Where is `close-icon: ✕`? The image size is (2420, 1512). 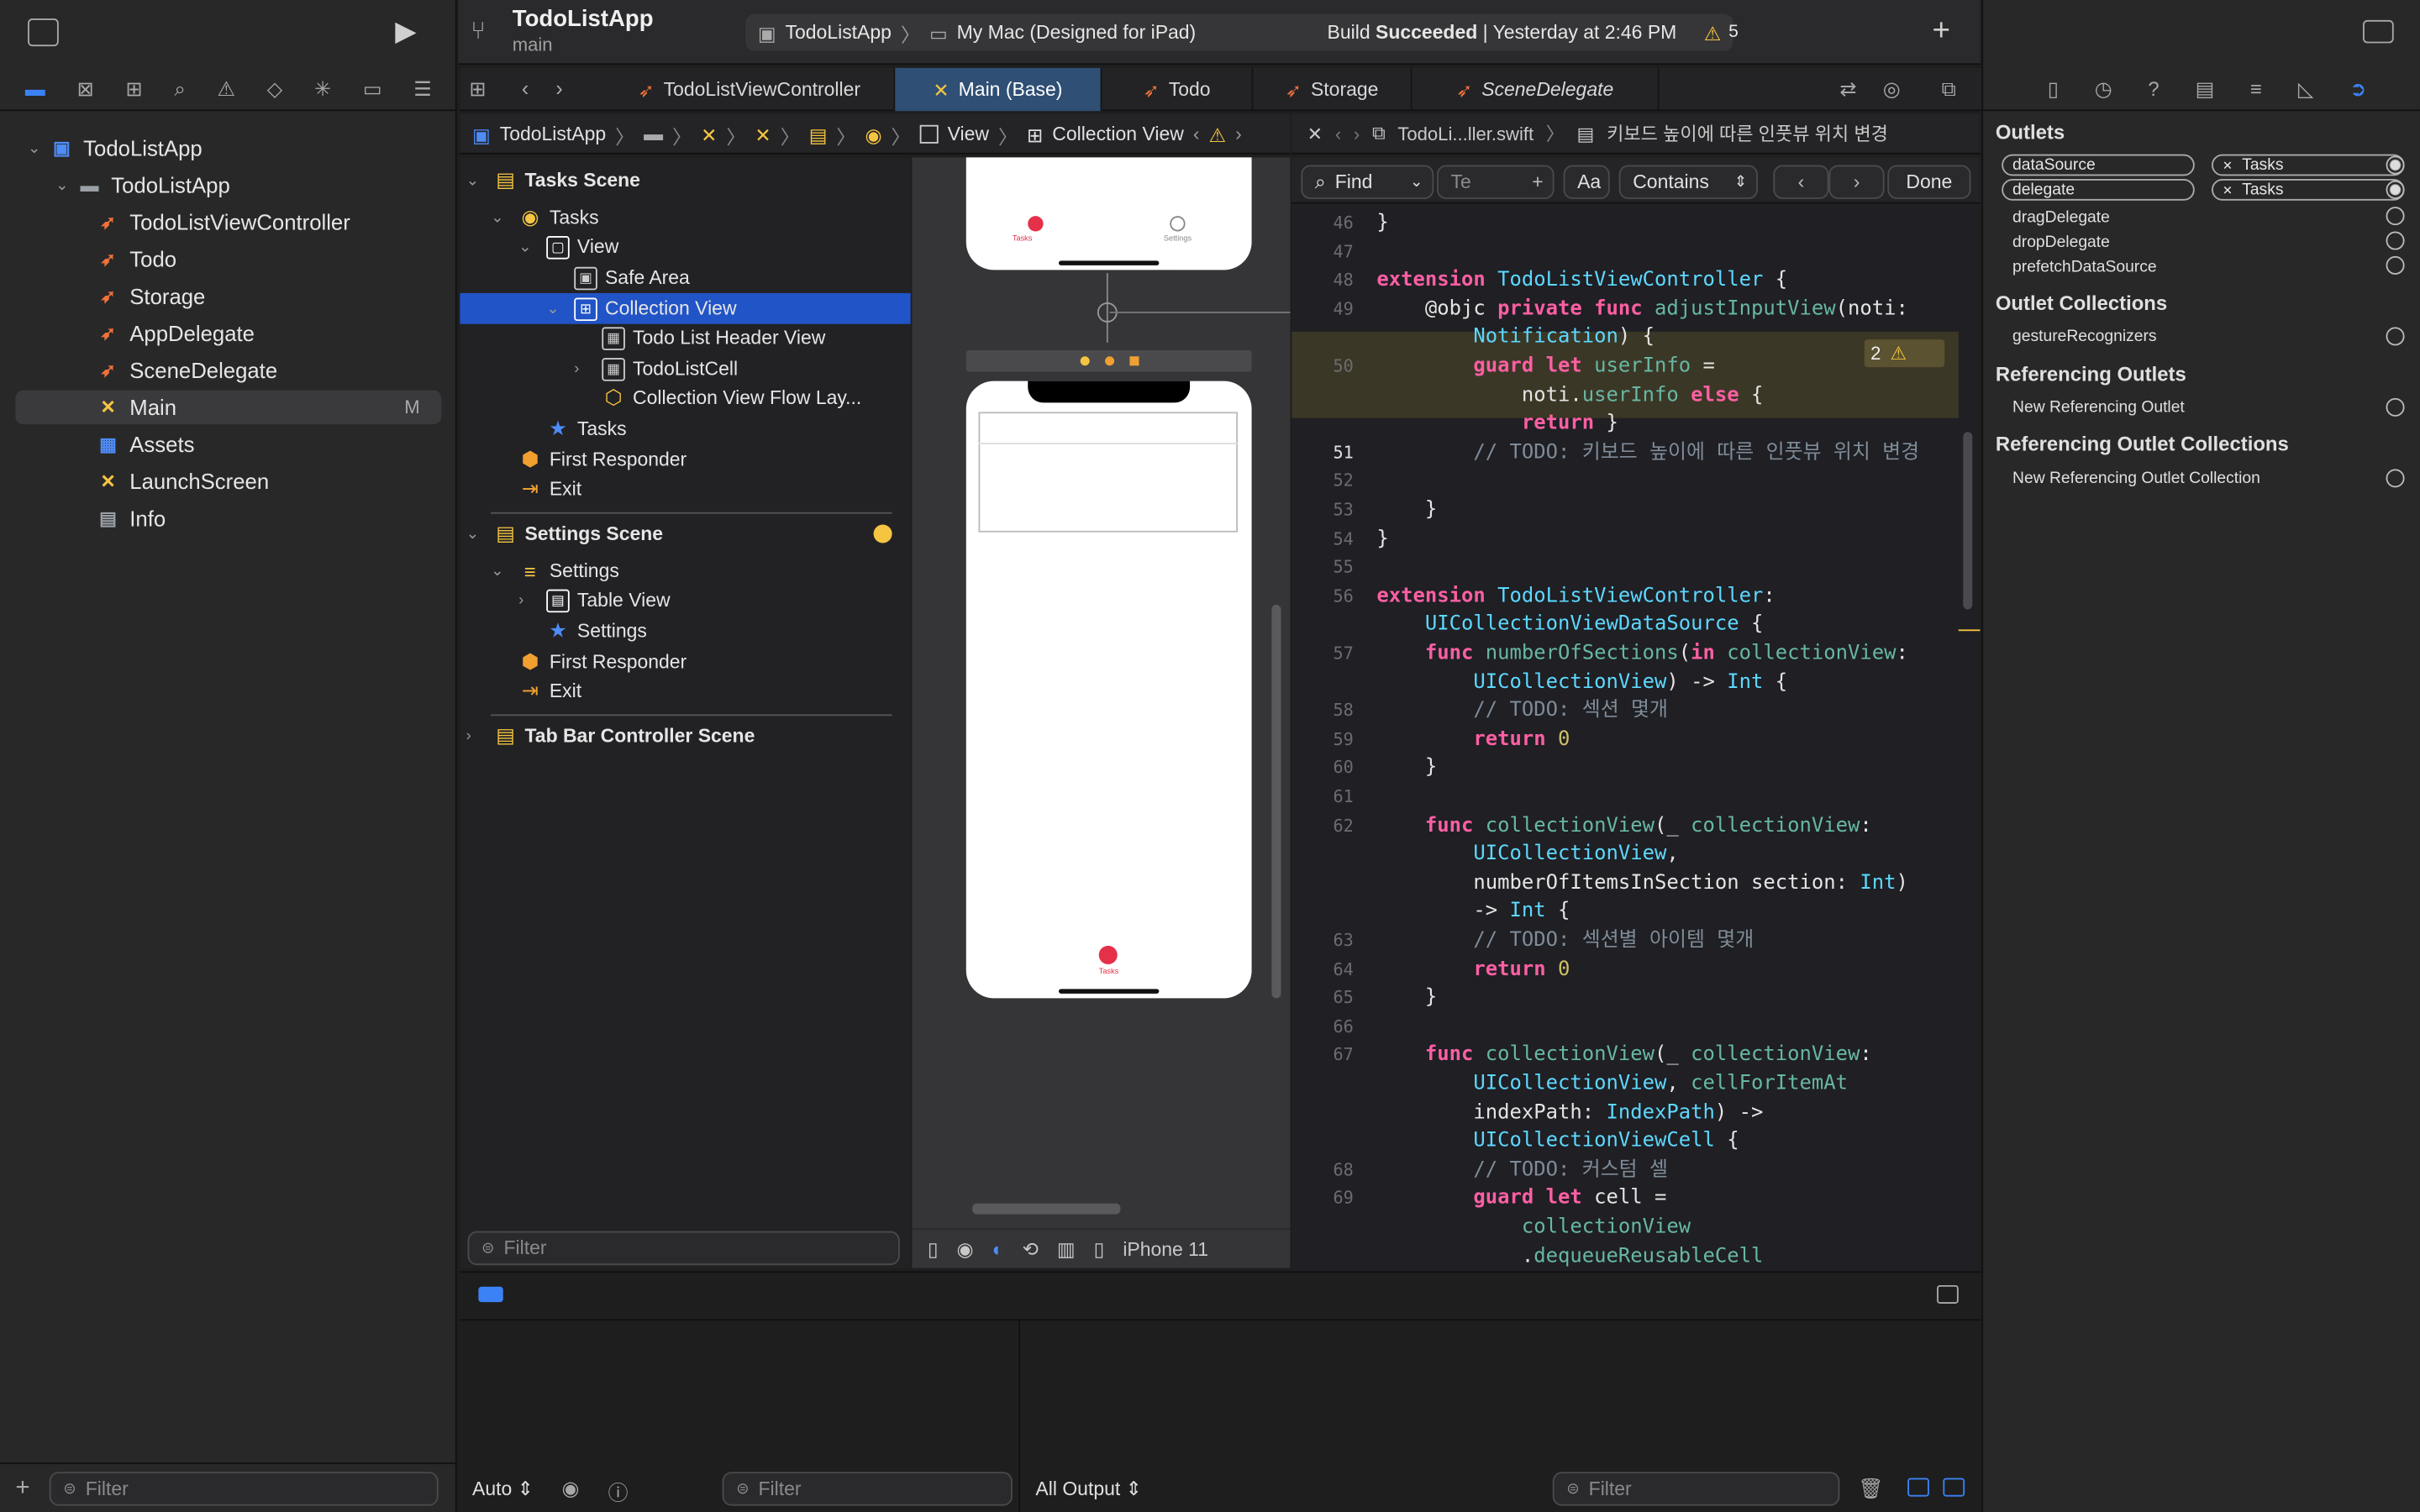 close-icon: ✕ is located at coordinates (1315, 133).